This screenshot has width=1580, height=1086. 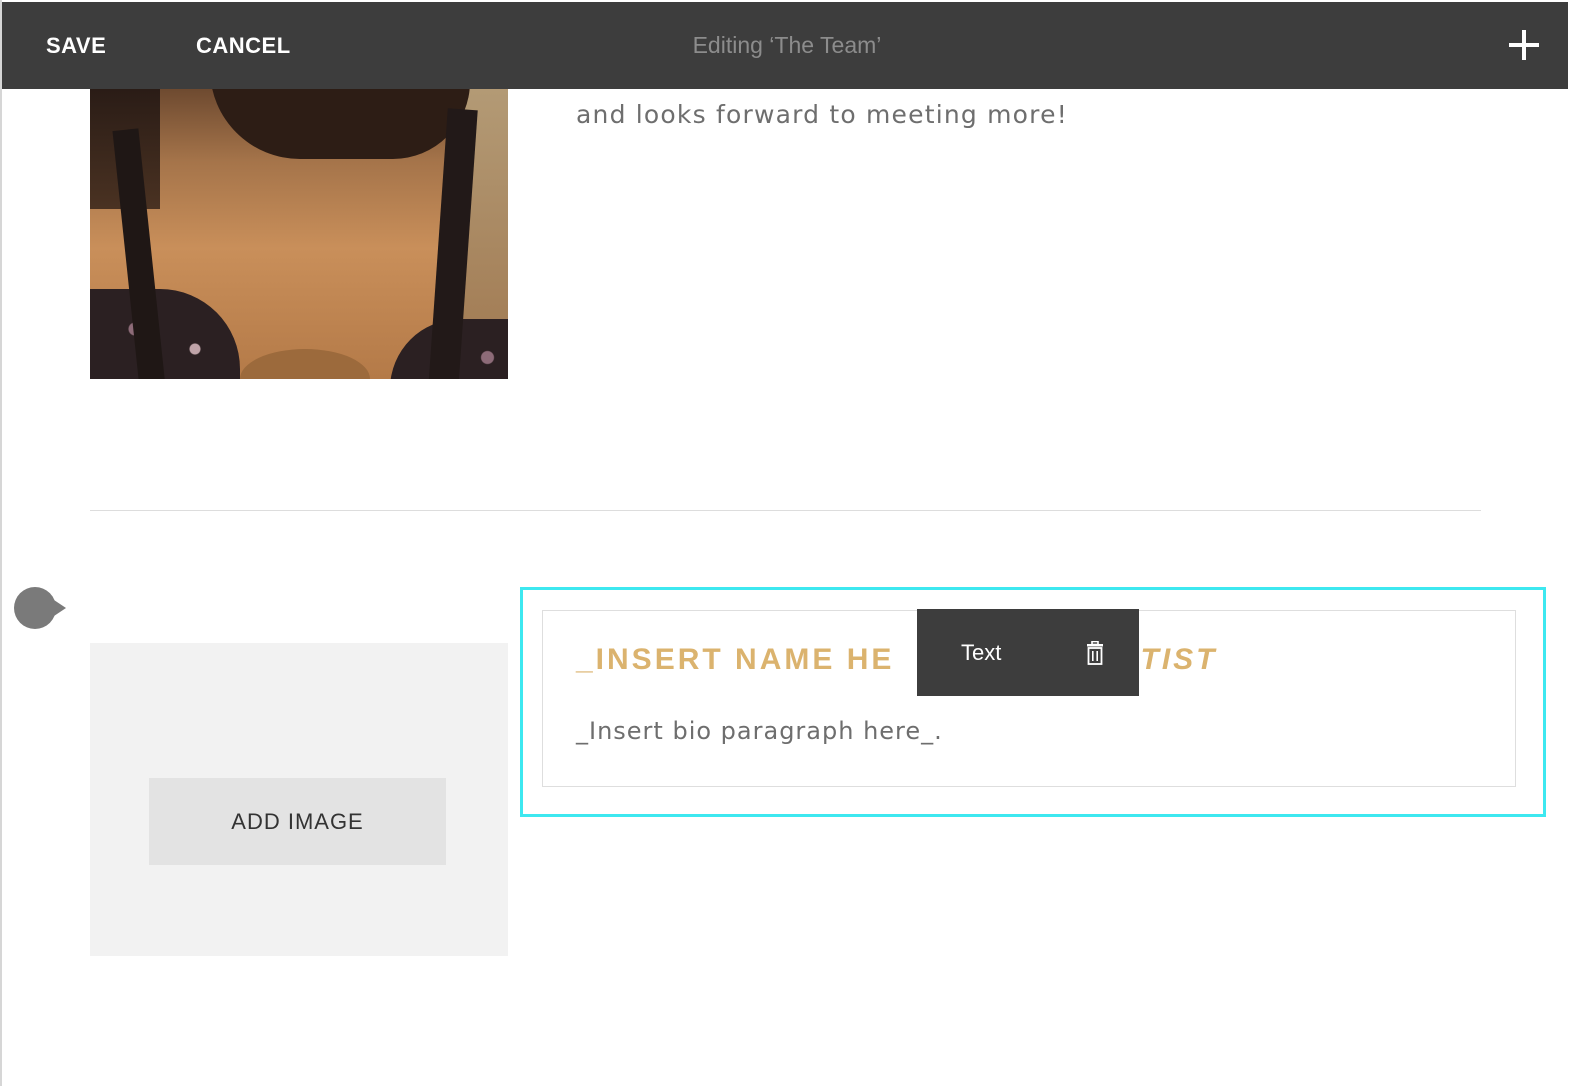 I want to click on block-toolbar: Text, so click(x=1028, y=652).